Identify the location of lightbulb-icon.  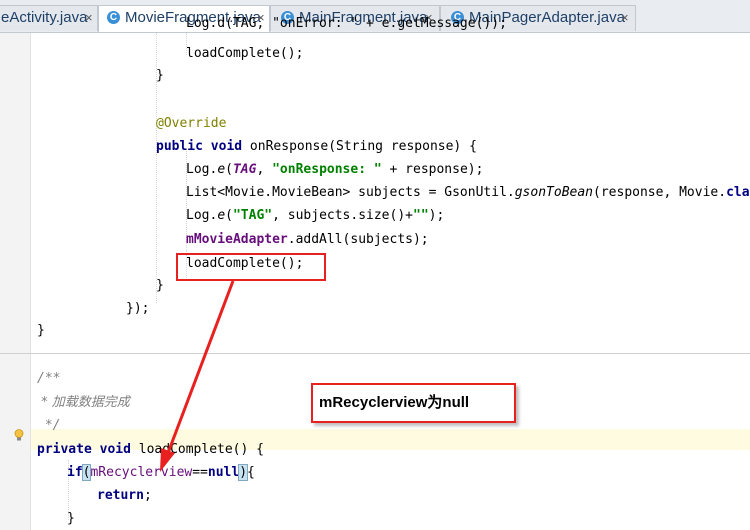
(19, 435).